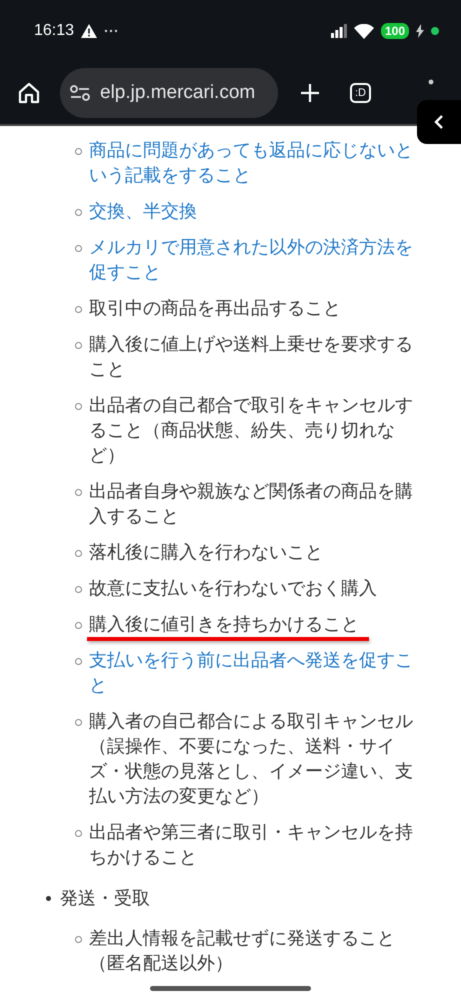 This screenshot has width=461, height=999. What do you see at coordinates (224, 625) in the screenshot?
I see `list-item-text: 購入後に値引きを持ちかけること` at bounding box center [224, 625].